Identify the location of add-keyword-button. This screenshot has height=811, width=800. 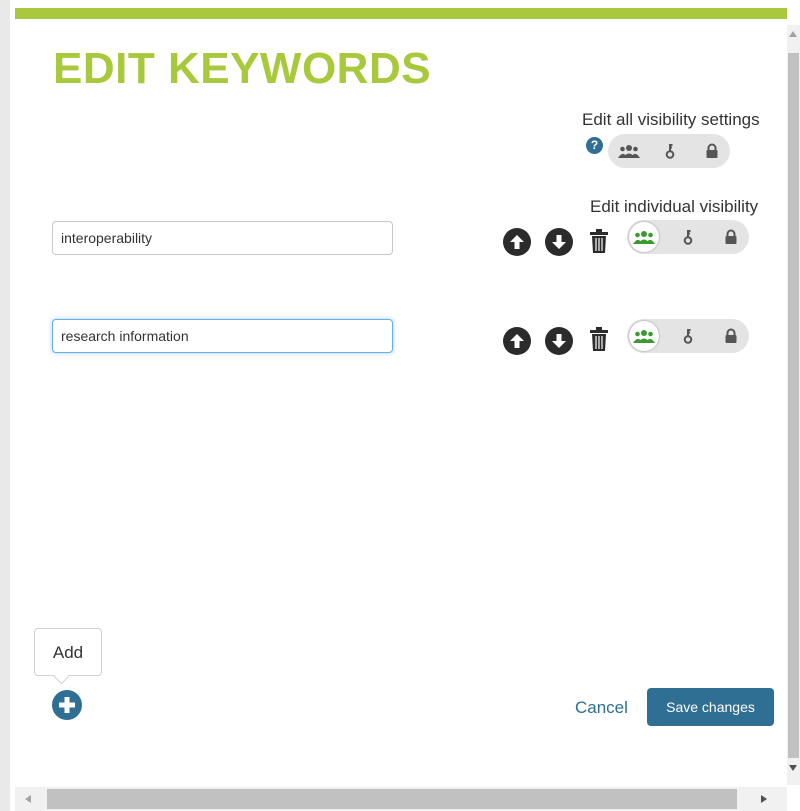
(67, 705).